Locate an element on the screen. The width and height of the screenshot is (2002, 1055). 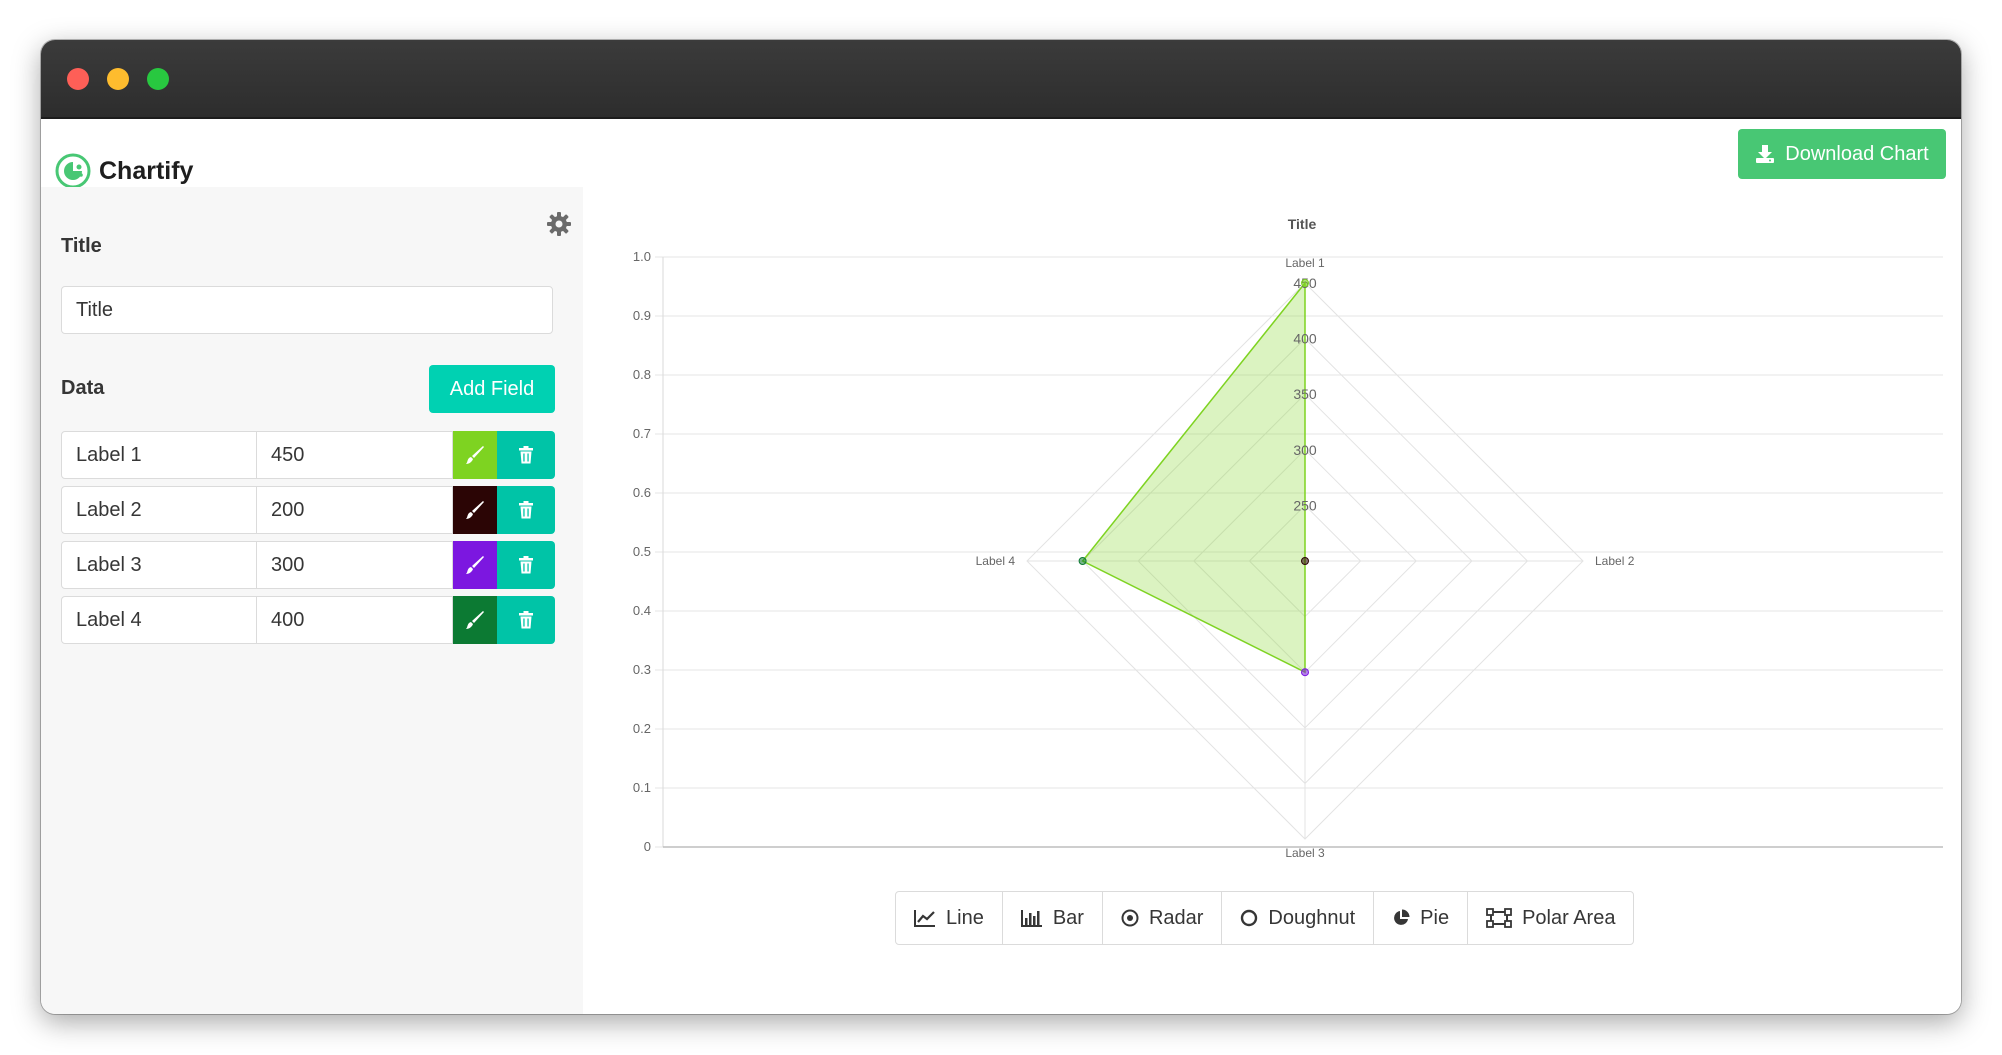
y-tick-label: 0.7 is located at coordinates (642, 433).